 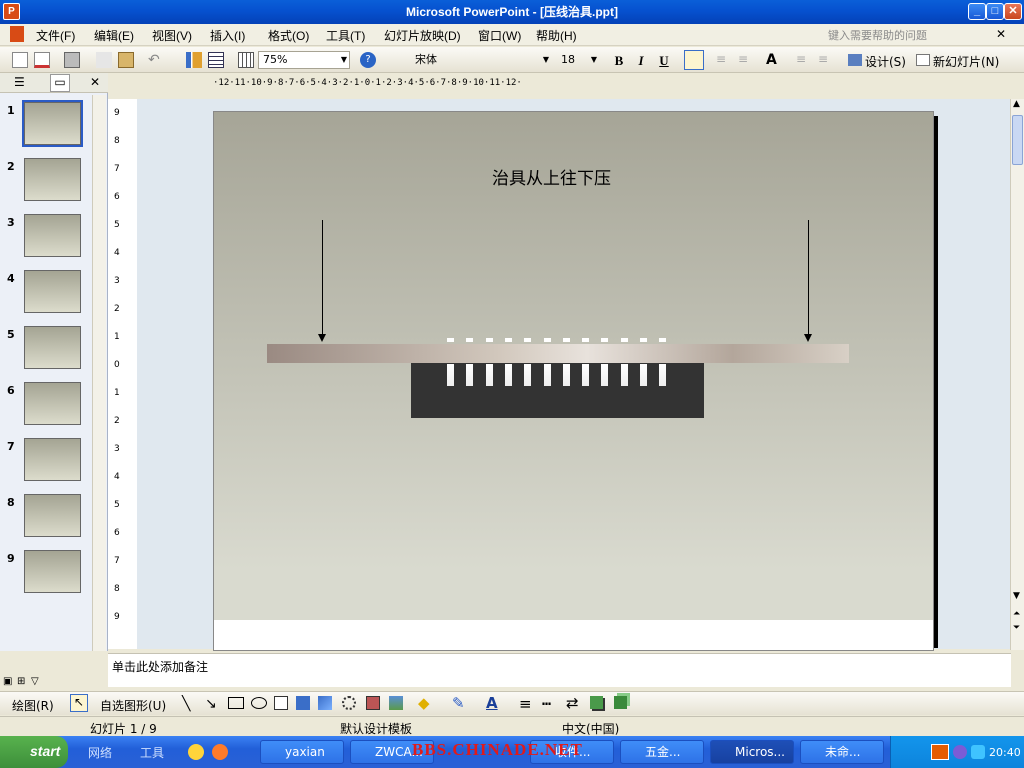 I want to click on 3d-style-icon, so click(x=620, y=702).